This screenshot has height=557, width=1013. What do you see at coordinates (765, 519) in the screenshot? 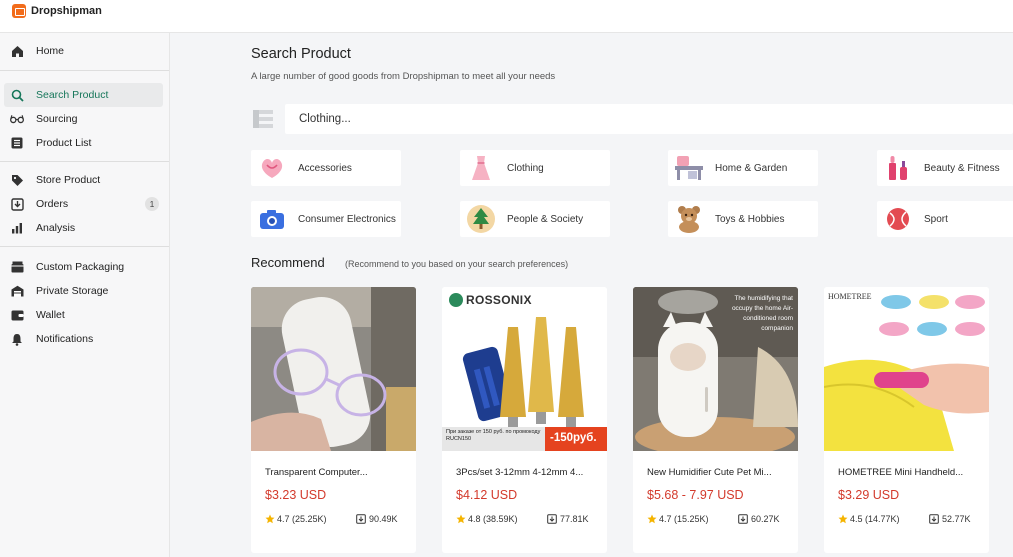
I see `downloads-text: 60.27K` at bounding box center [765, 519].